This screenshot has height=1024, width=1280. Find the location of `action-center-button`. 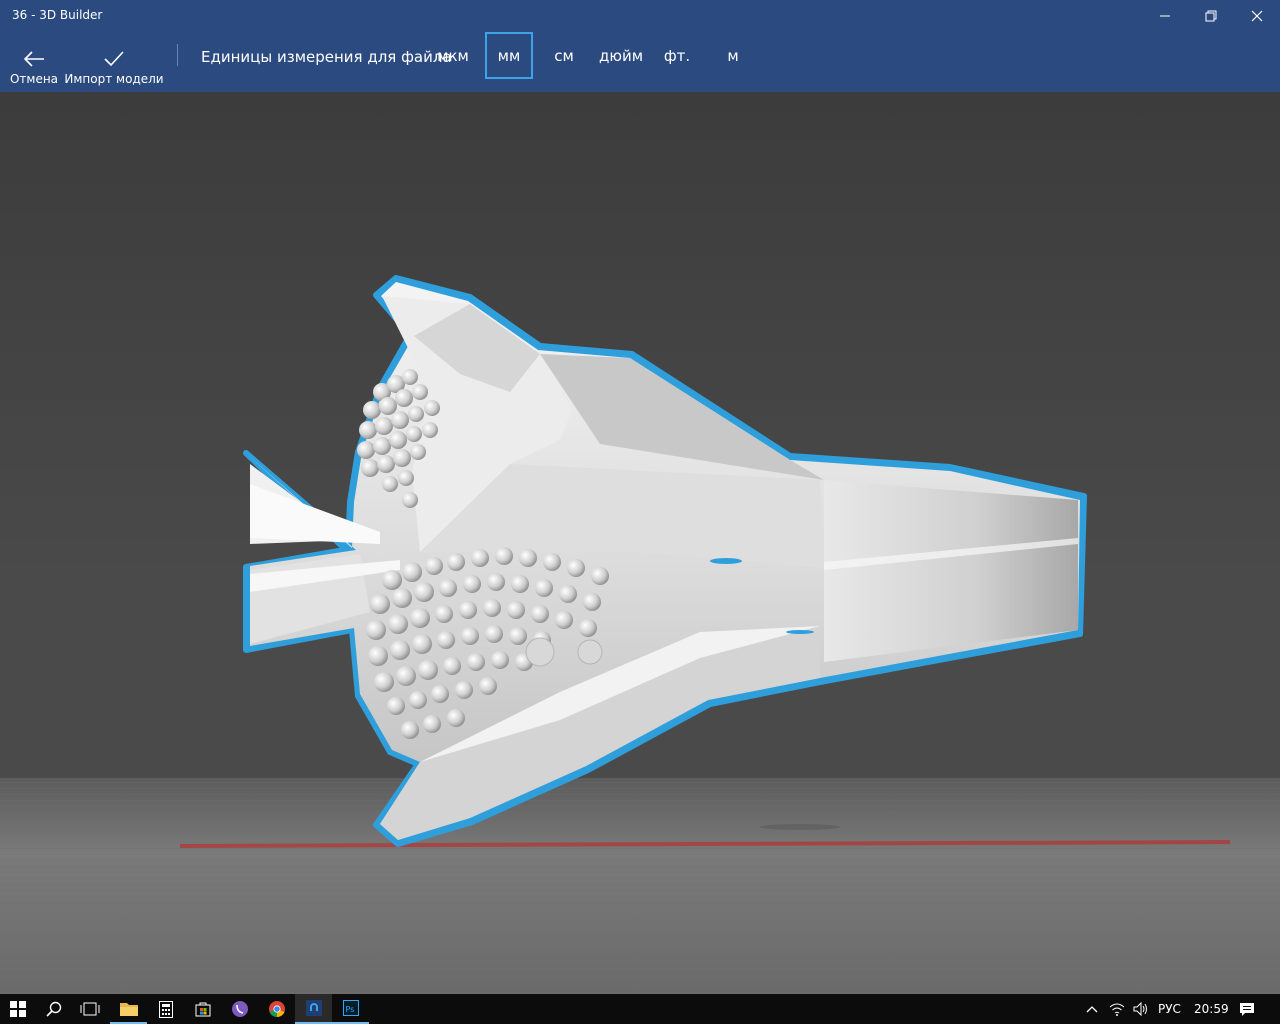

action-center-button is located at coordinates (1247, 1009).